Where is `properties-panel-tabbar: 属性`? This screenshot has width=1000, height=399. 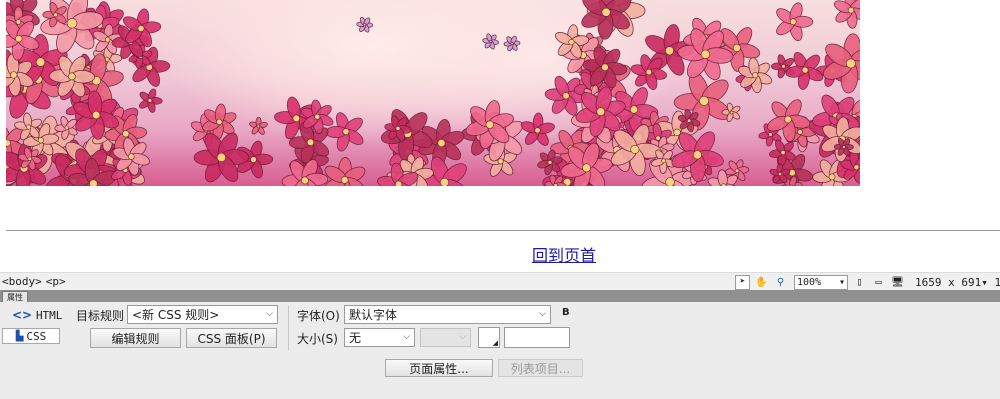
properties-panel-tabbar: 属性 is located at coordinates (500, 296).